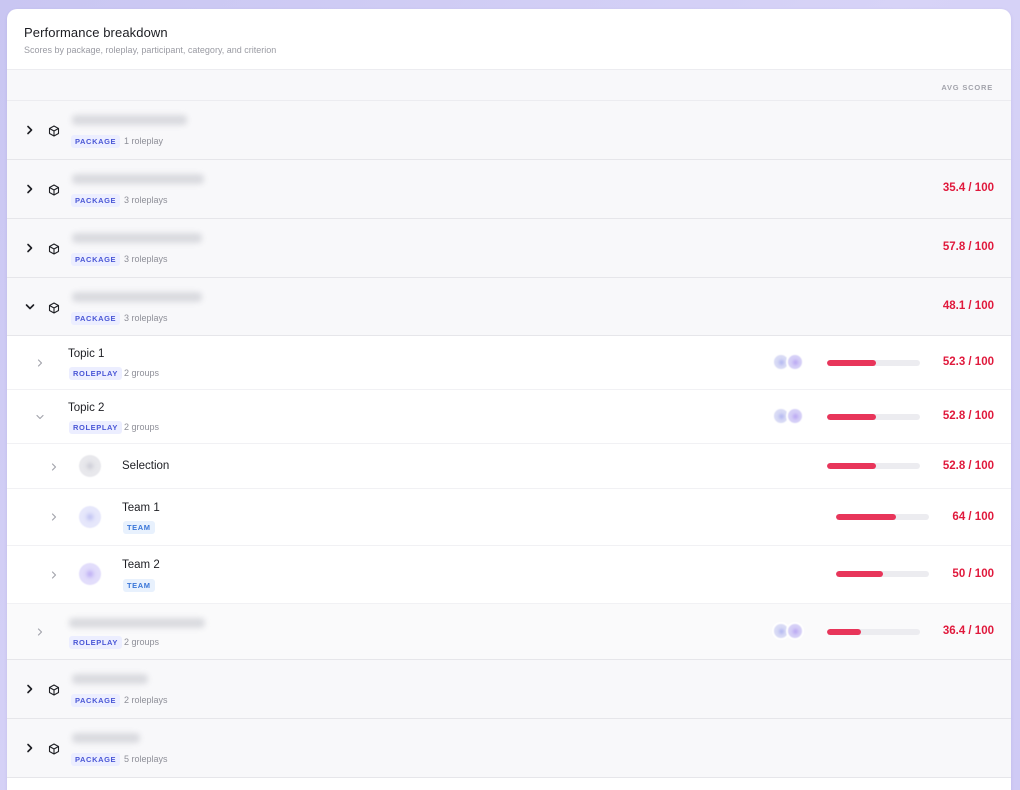 The width and height of the screenshot is (1020, 790). I want to click on page-title: Performance breakdown, so click(96, 32).